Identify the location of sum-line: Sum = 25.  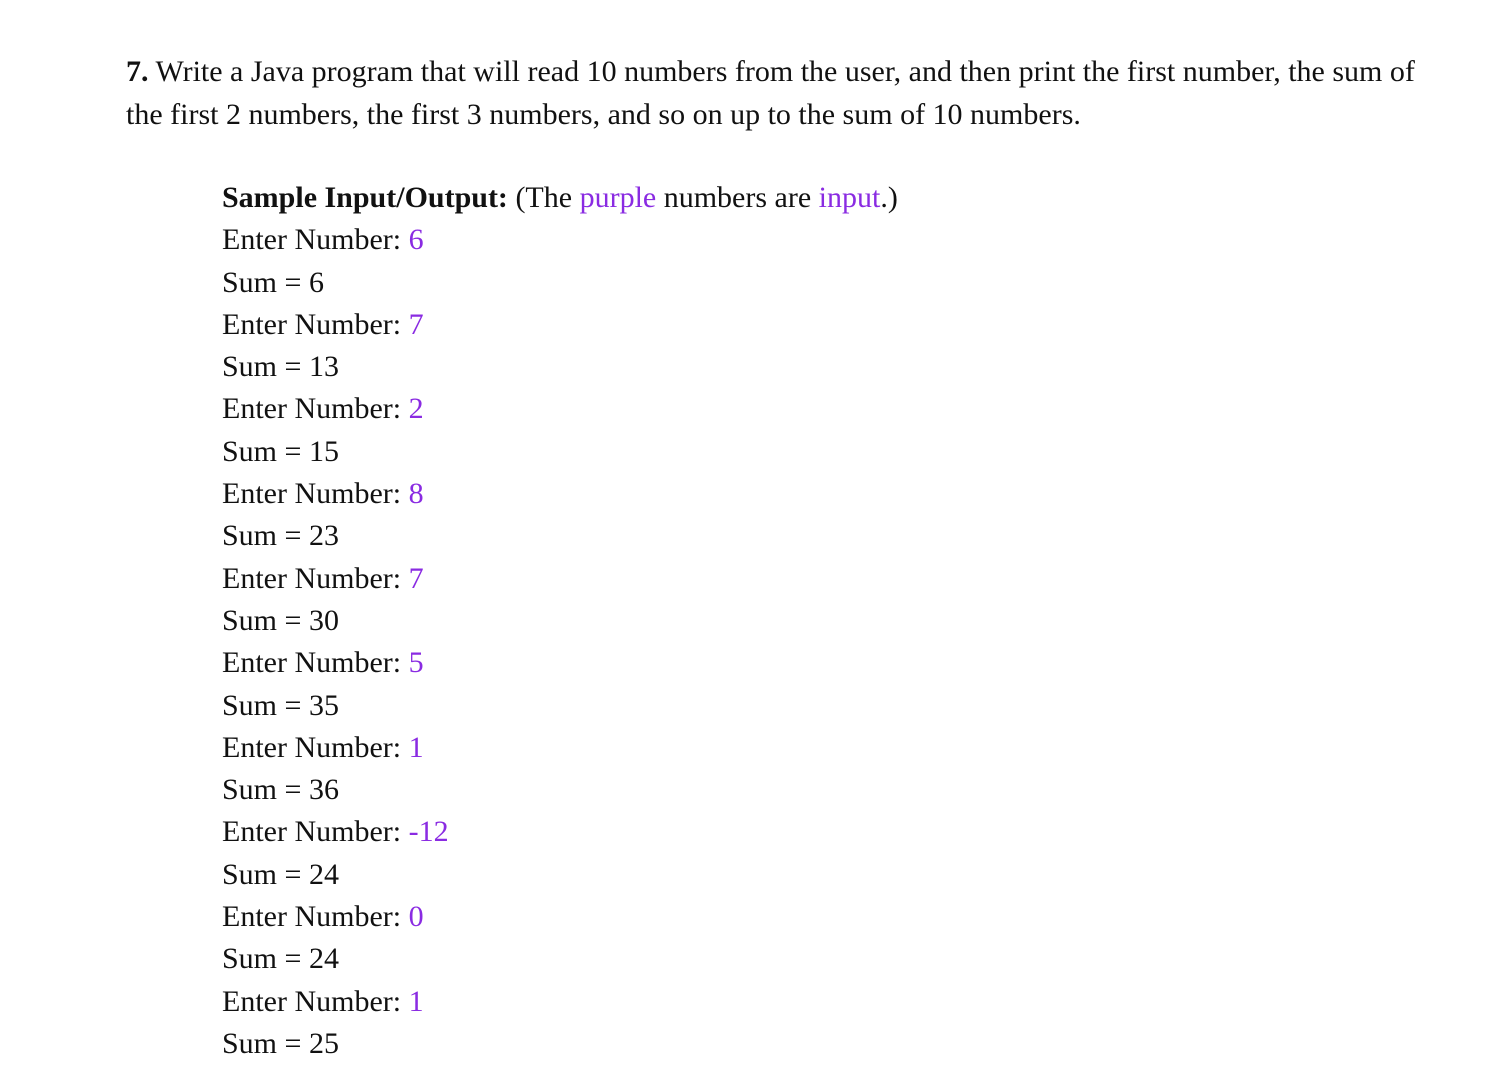
(560, 1044).